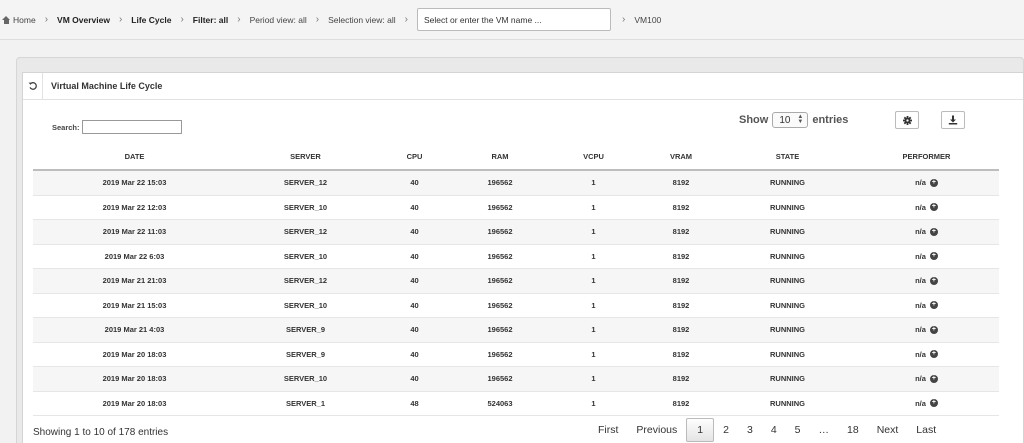  I want to click on home-icon, so click(6, 19).